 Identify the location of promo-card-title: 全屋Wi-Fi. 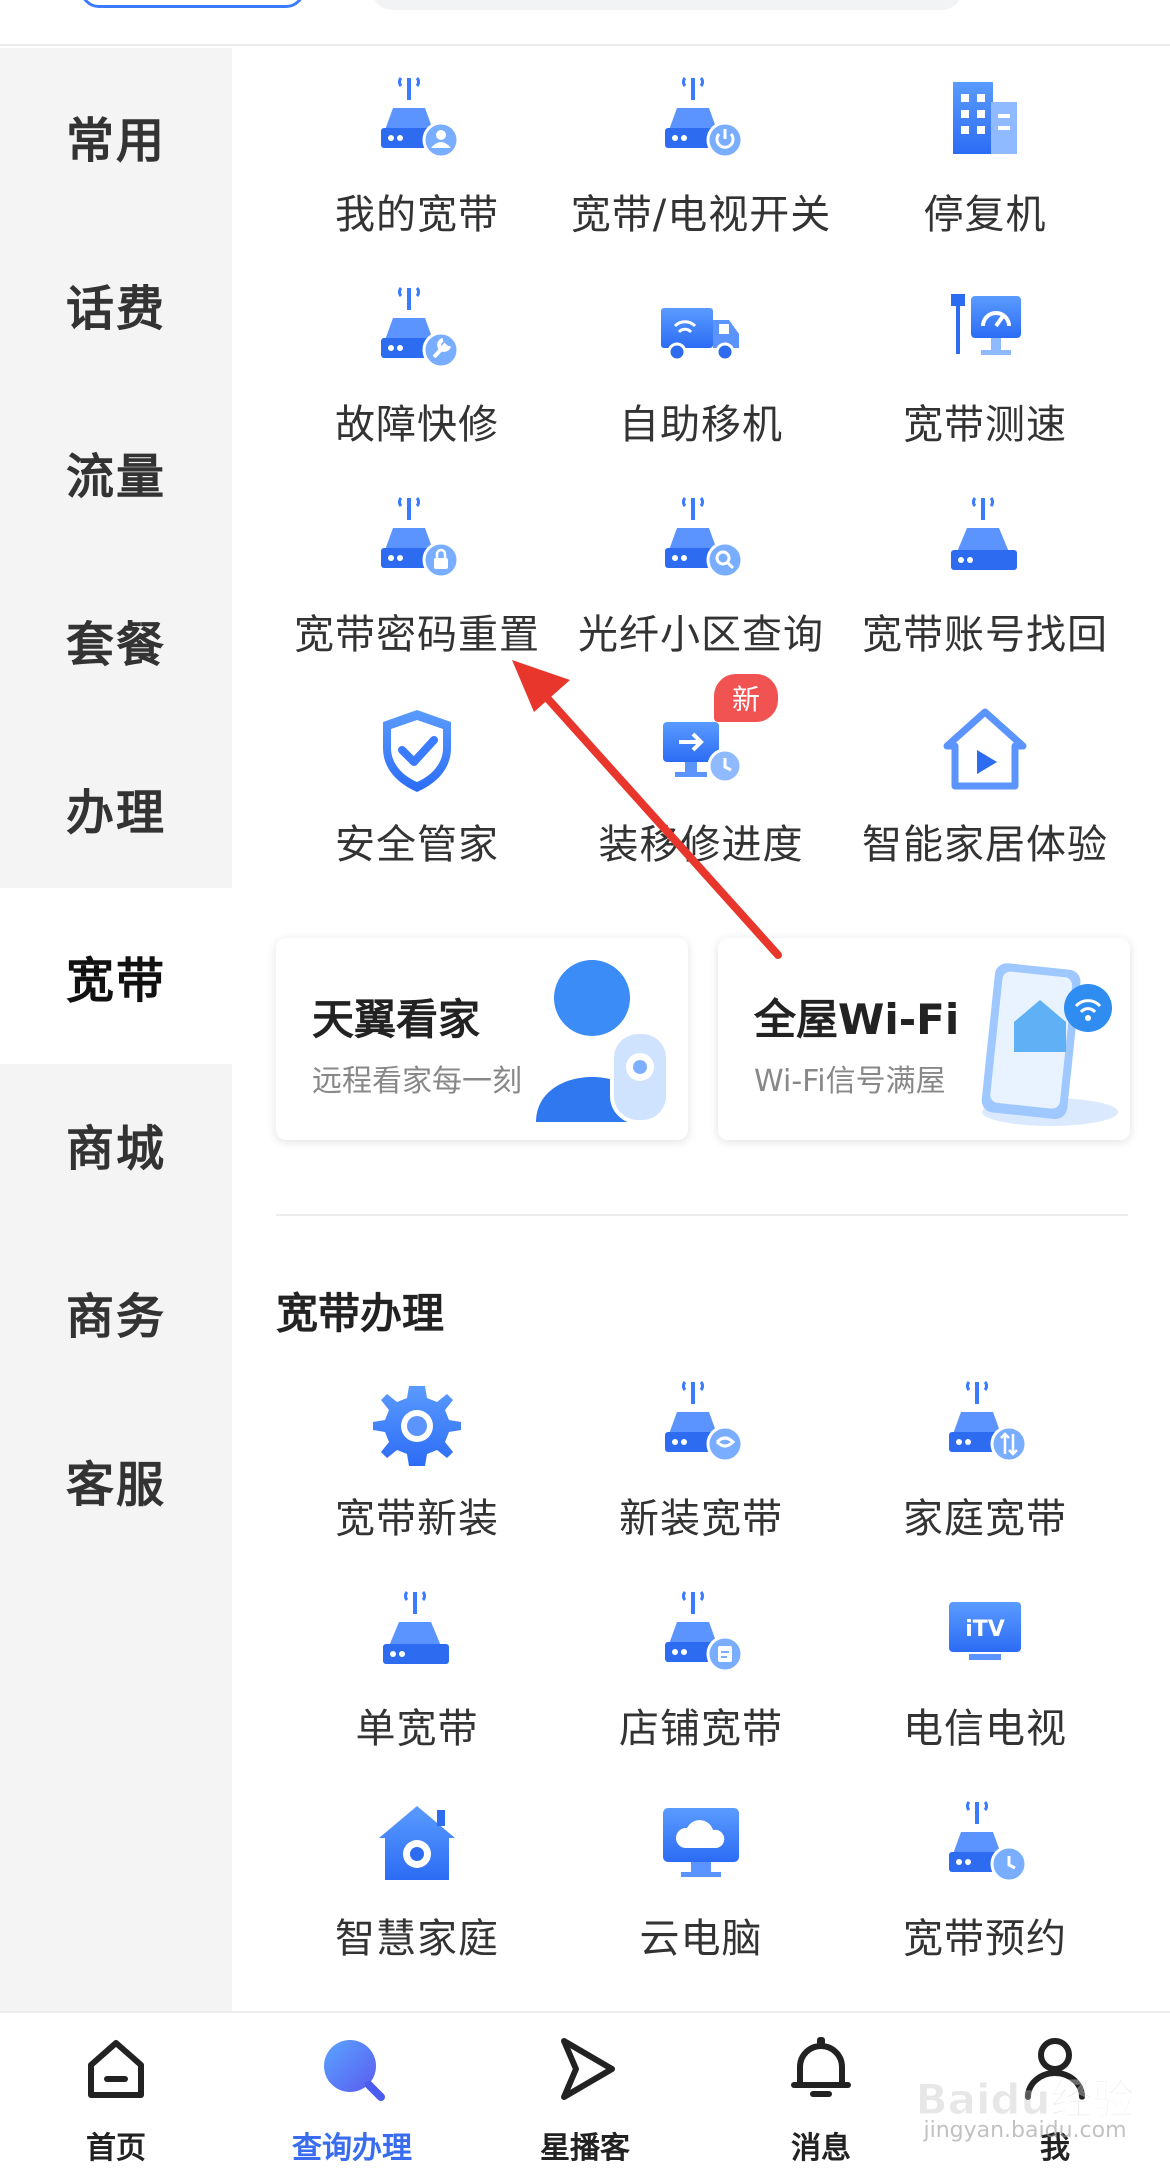
(857, 1019).